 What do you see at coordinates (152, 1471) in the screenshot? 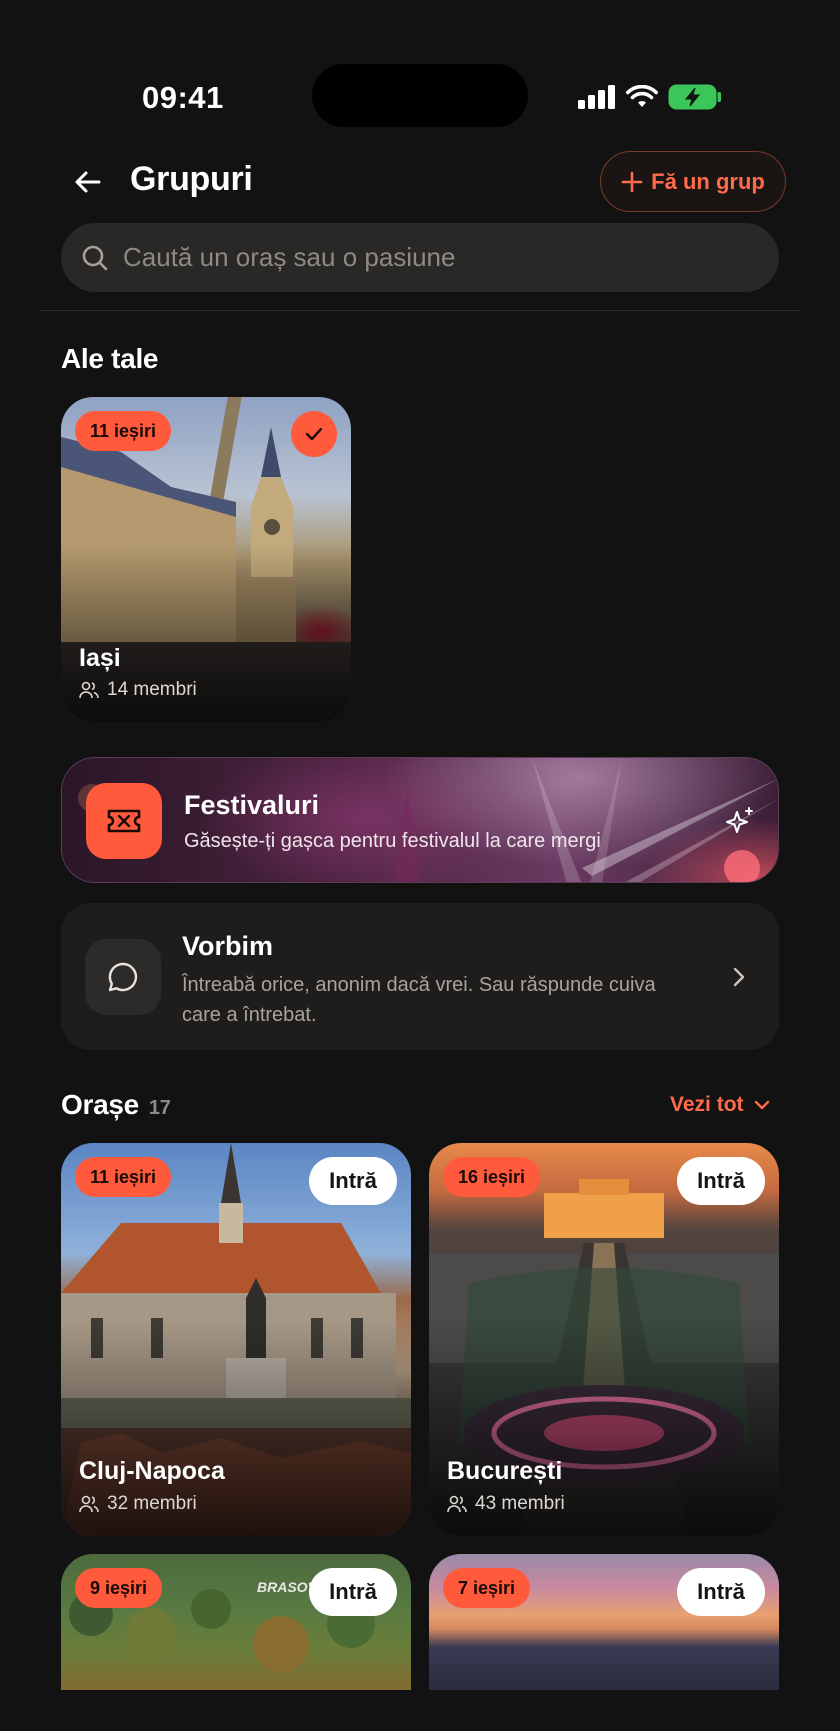
I see `city-name: Cluj-Napoca` at bounding box center [152, 1471].